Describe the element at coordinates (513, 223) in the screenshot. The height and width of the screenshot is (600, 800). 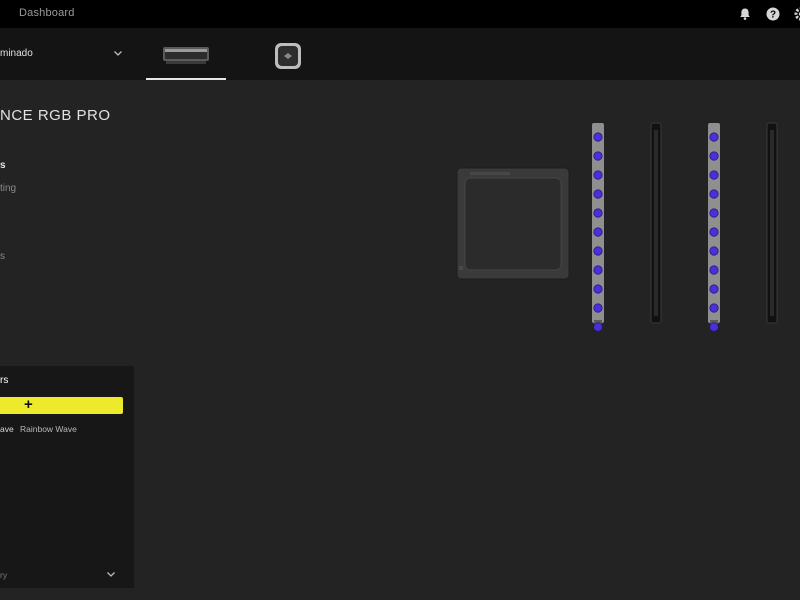
I see `cpu-socket` at that location.